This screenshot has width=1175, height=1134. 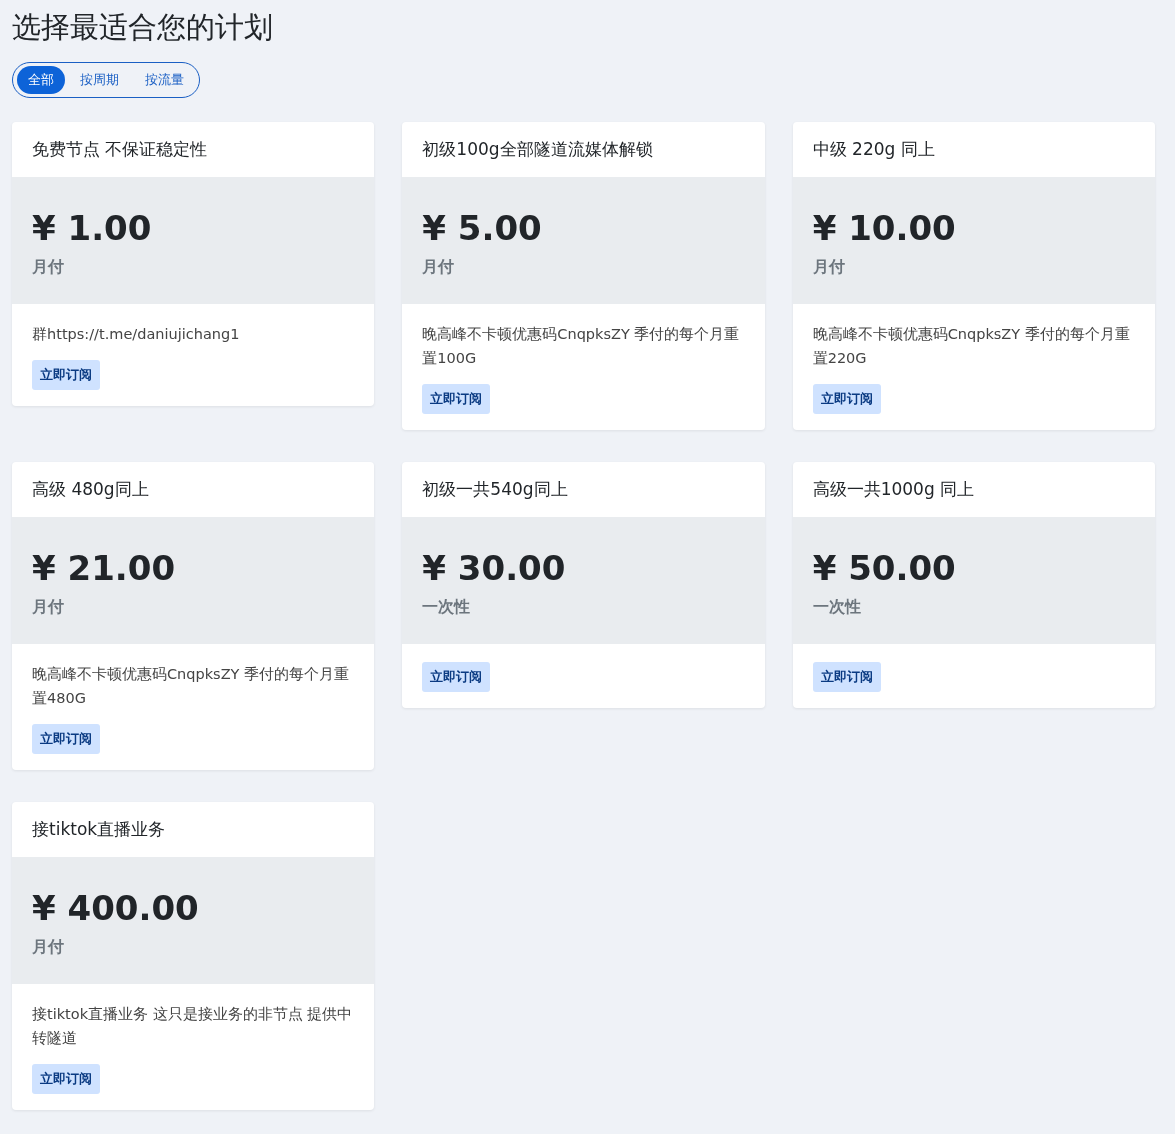 I want to click on plan-description: 接tiktok直播业务 这只是接业务的非节点 提供中转隧道, so click(x=193, y=1026).